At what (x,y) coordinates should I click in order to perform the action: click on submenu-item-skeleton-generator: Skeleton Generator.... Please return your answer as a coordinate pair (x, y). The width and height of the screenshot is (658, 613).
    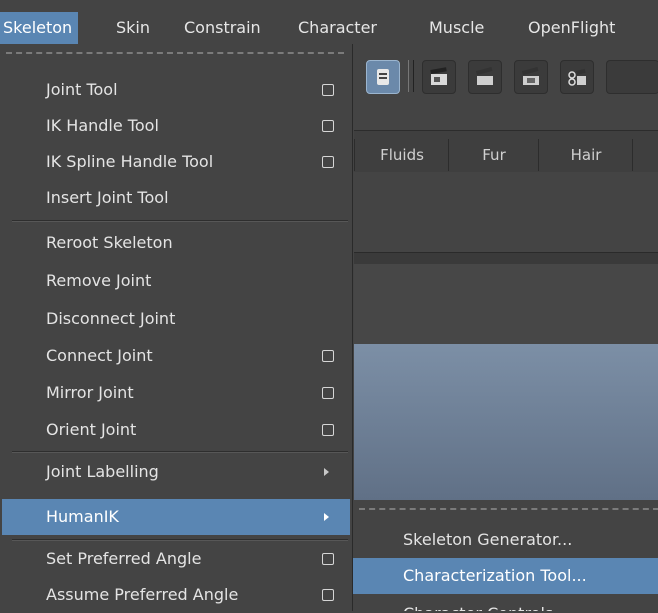
    Looking at the image, I should click on (505, 540).